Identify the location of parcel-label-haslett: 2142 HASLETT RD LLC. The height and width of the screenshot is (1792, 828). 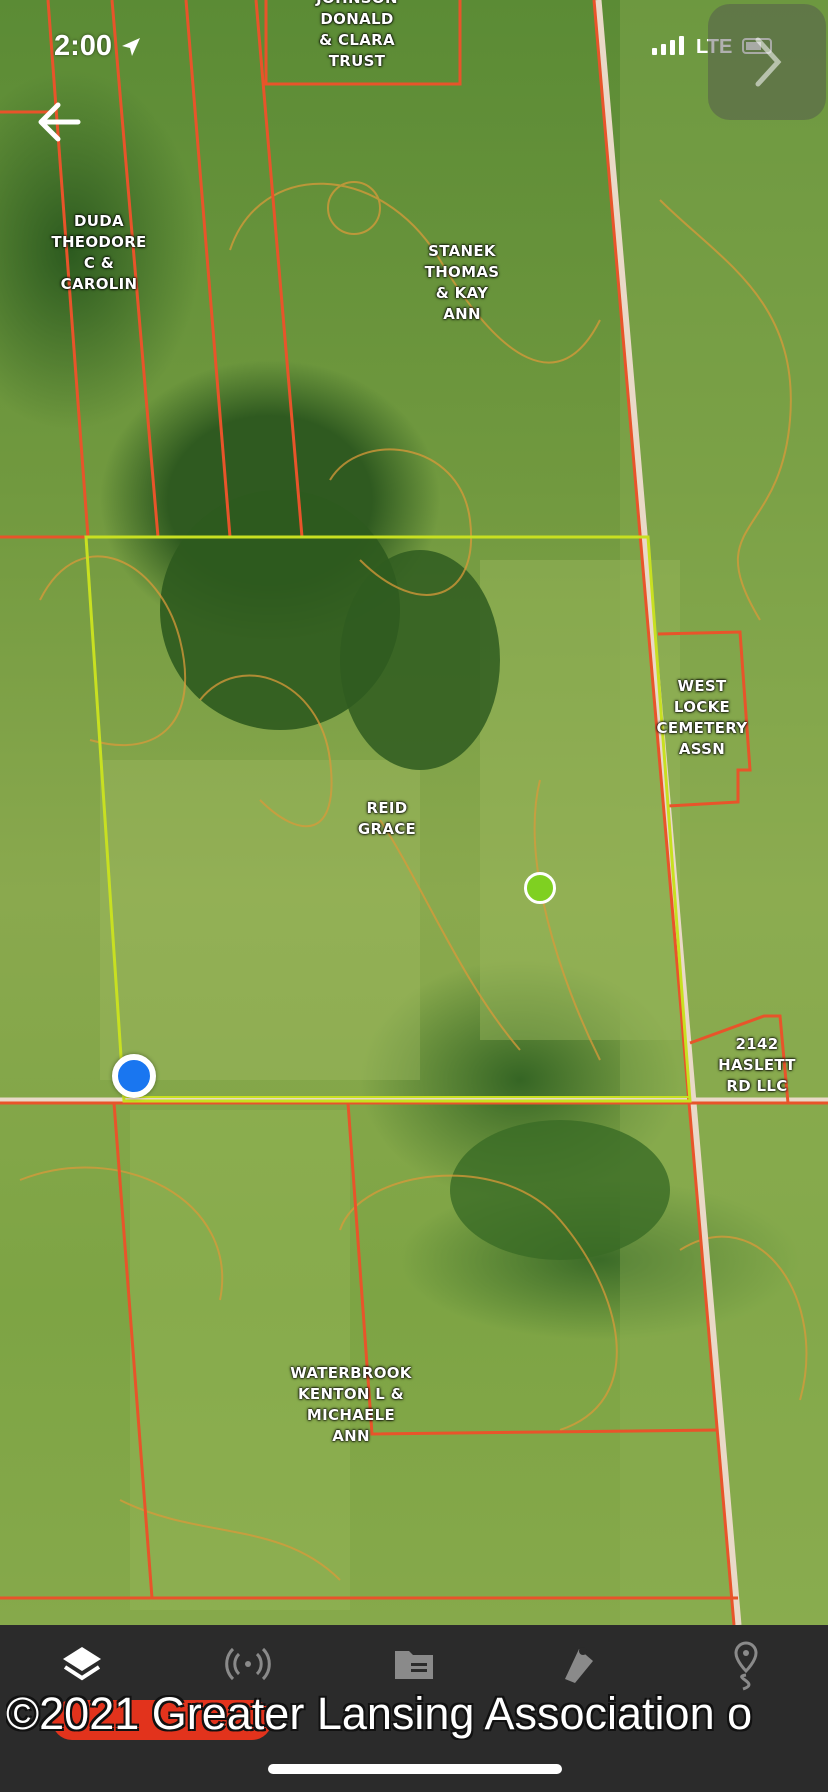
(757, 1065).